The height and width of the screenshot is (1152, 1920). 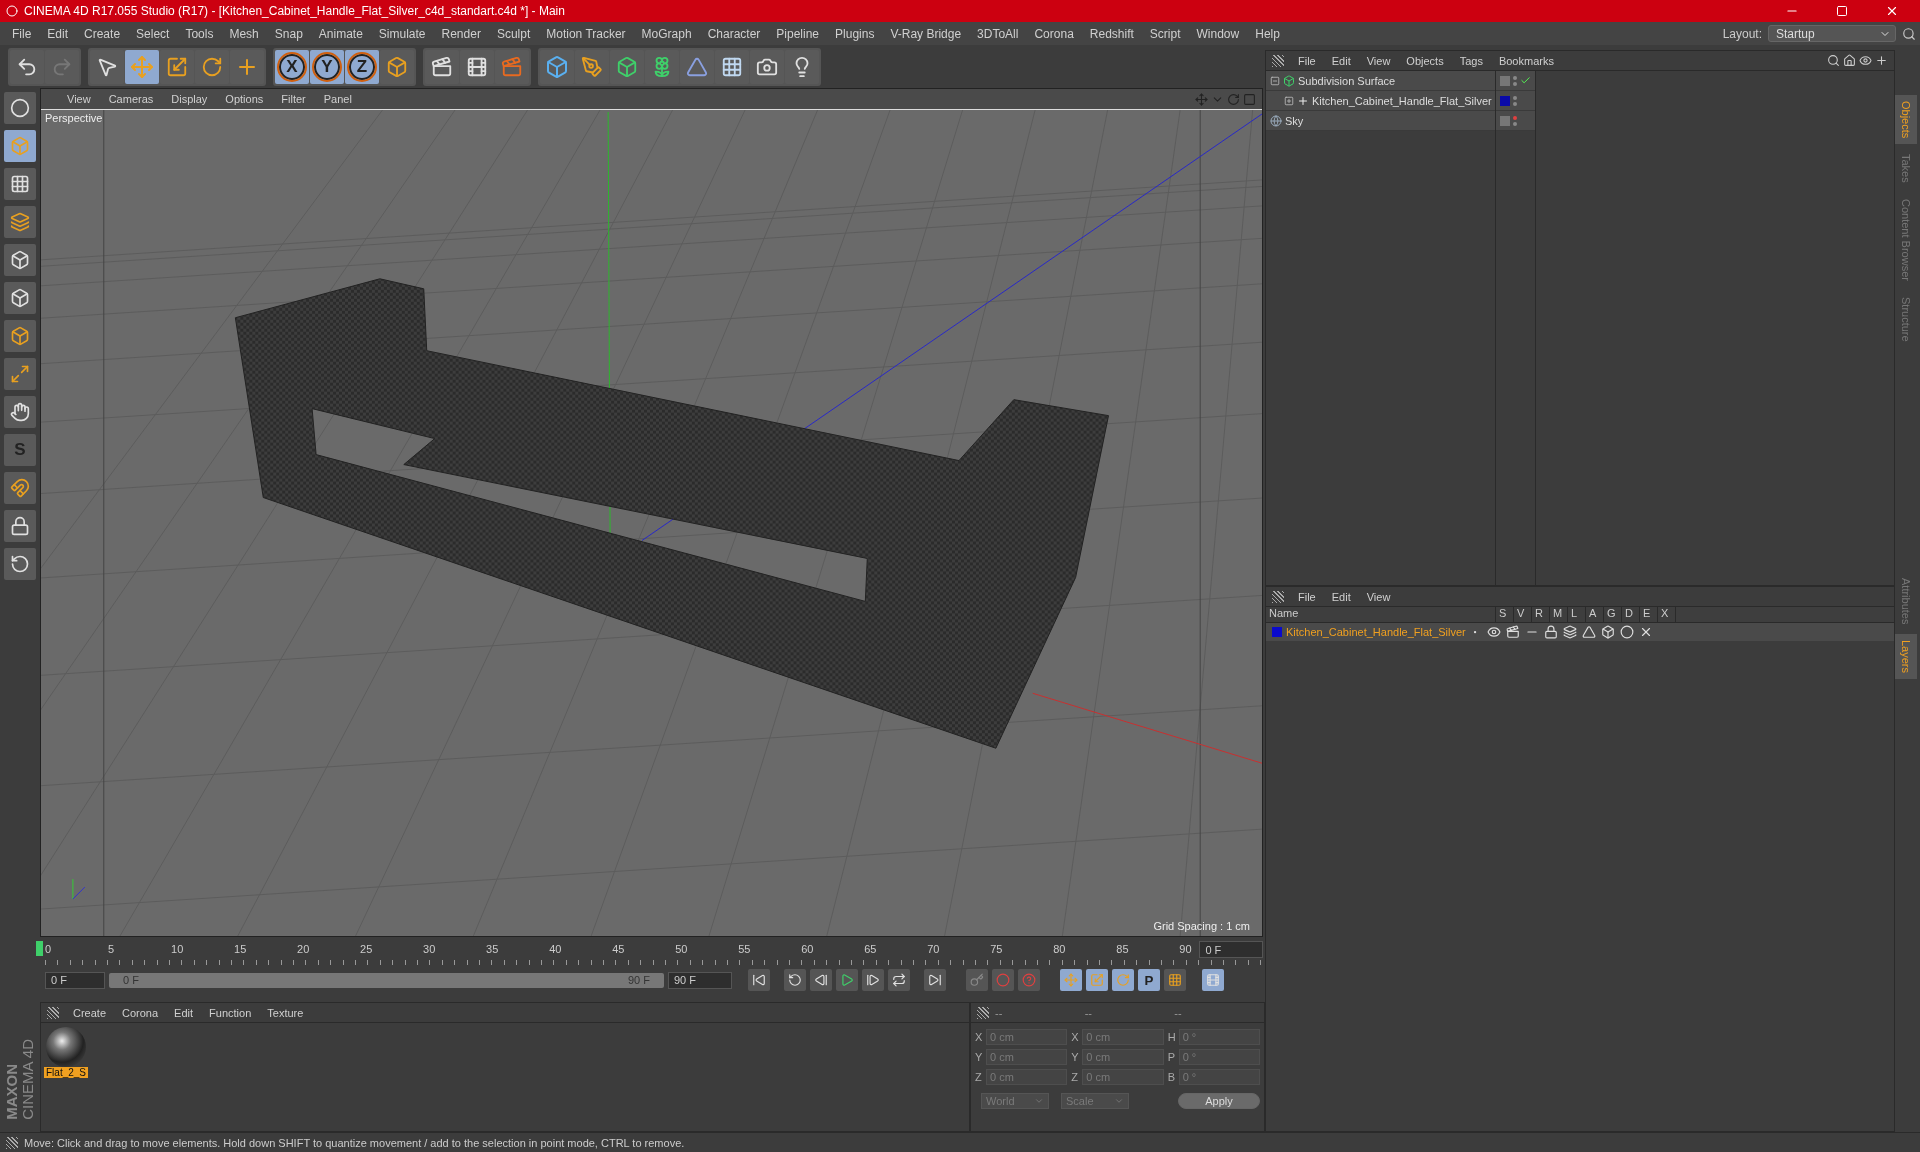 I want to click on collapse-icon, so click(x=1275, y=80).